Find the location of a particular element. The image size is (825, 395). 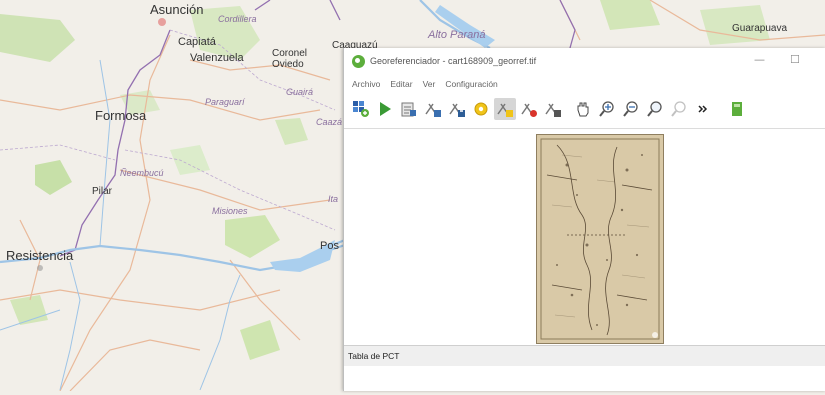

pct-table is located at coordinates (584, 378).